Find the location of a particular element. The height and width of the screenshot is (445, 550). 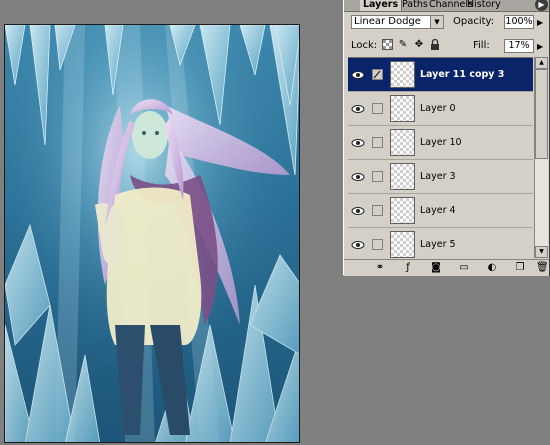

new-layer-icon: ❐ is located at coordinates (520, 268).